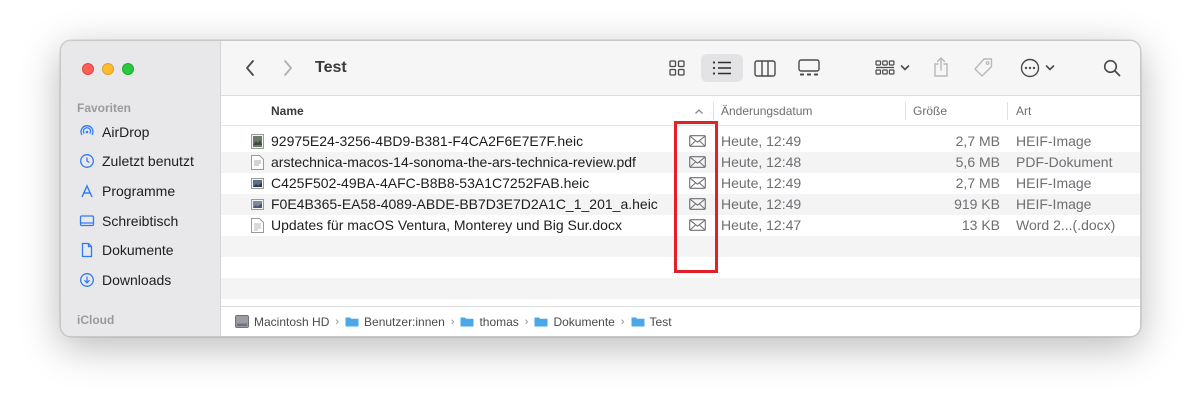  I want to click on document-icon, so click(87, 250).